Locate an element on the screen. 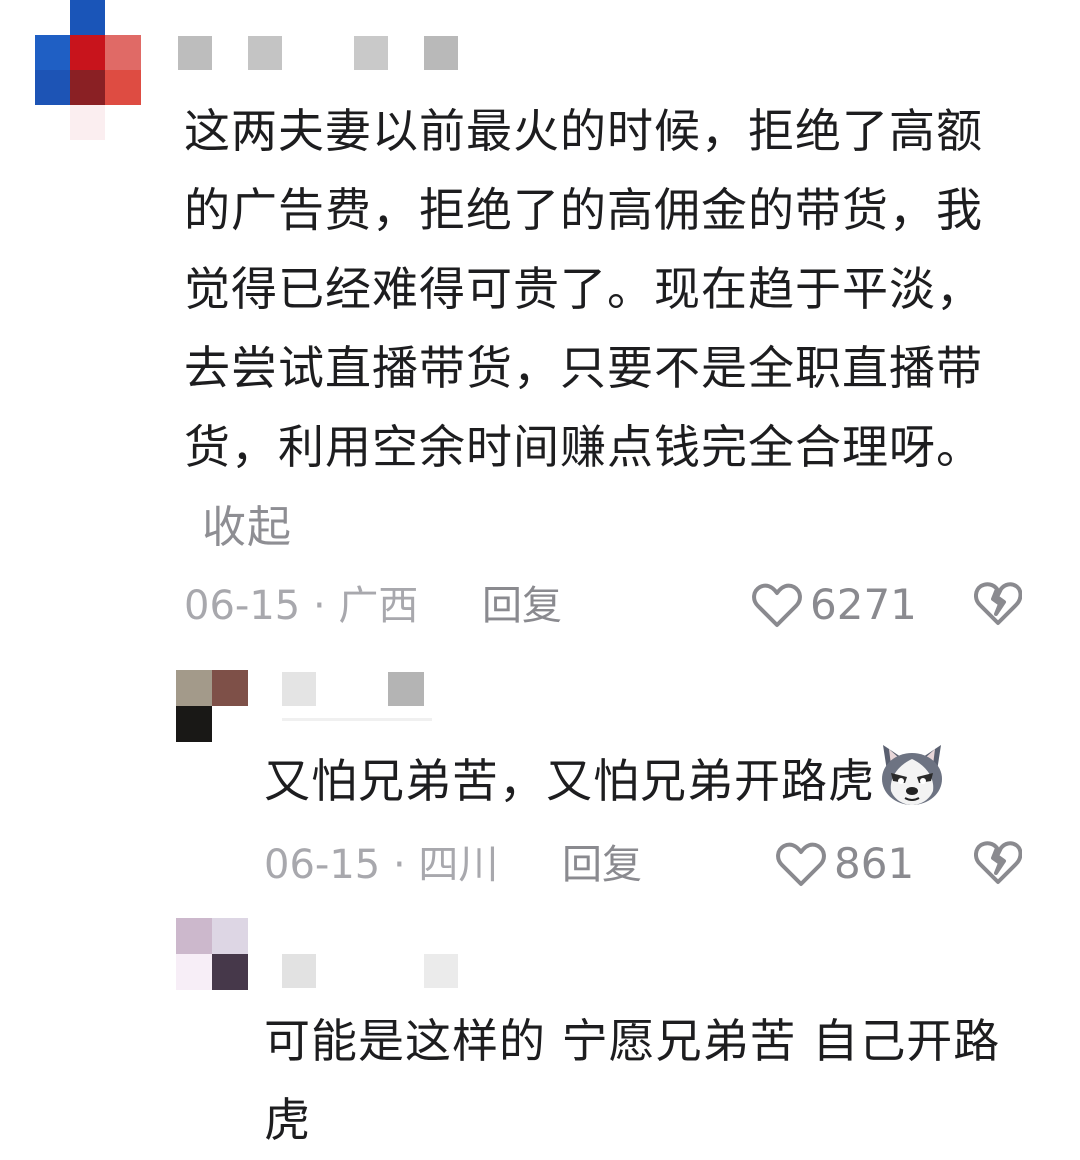  husky-emoji-icon is located at coordinates (912, 787).